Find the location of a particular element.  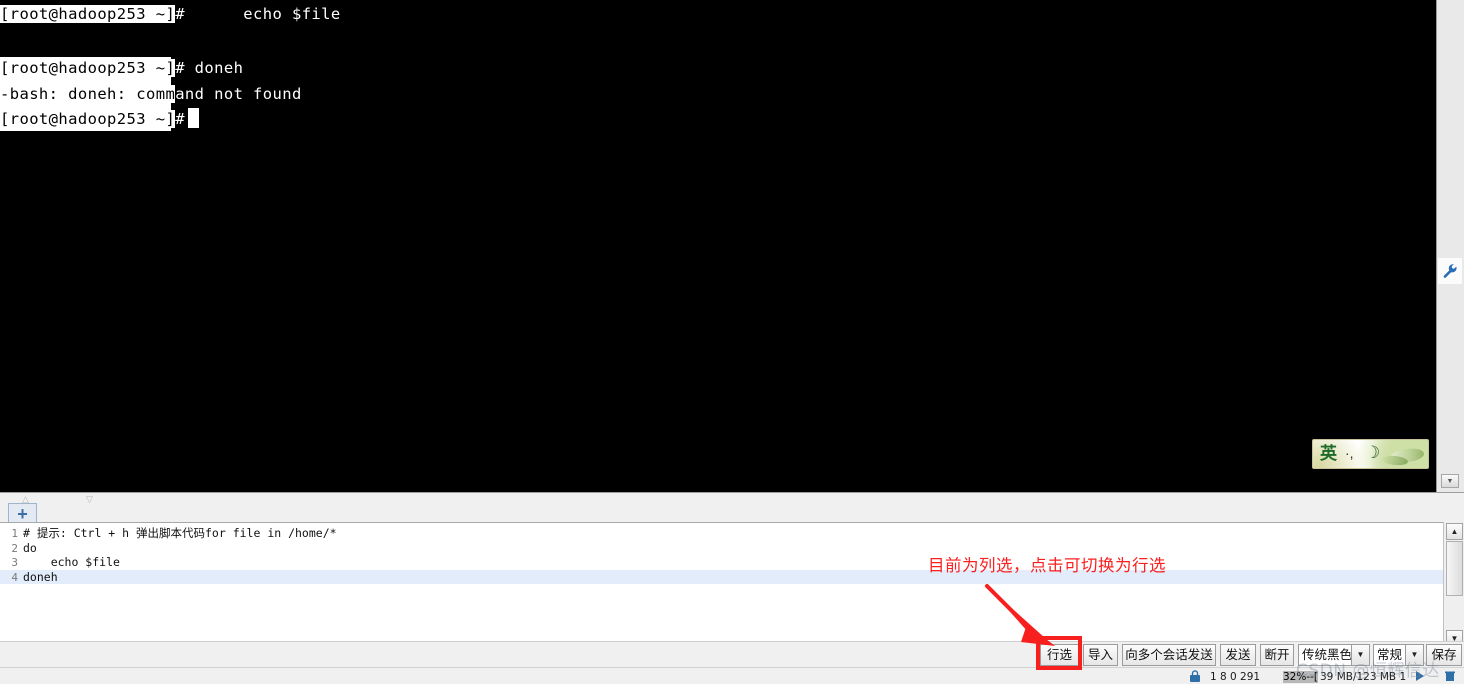

scroll-up-button: ▲ is located at coordinates (1454, 531).